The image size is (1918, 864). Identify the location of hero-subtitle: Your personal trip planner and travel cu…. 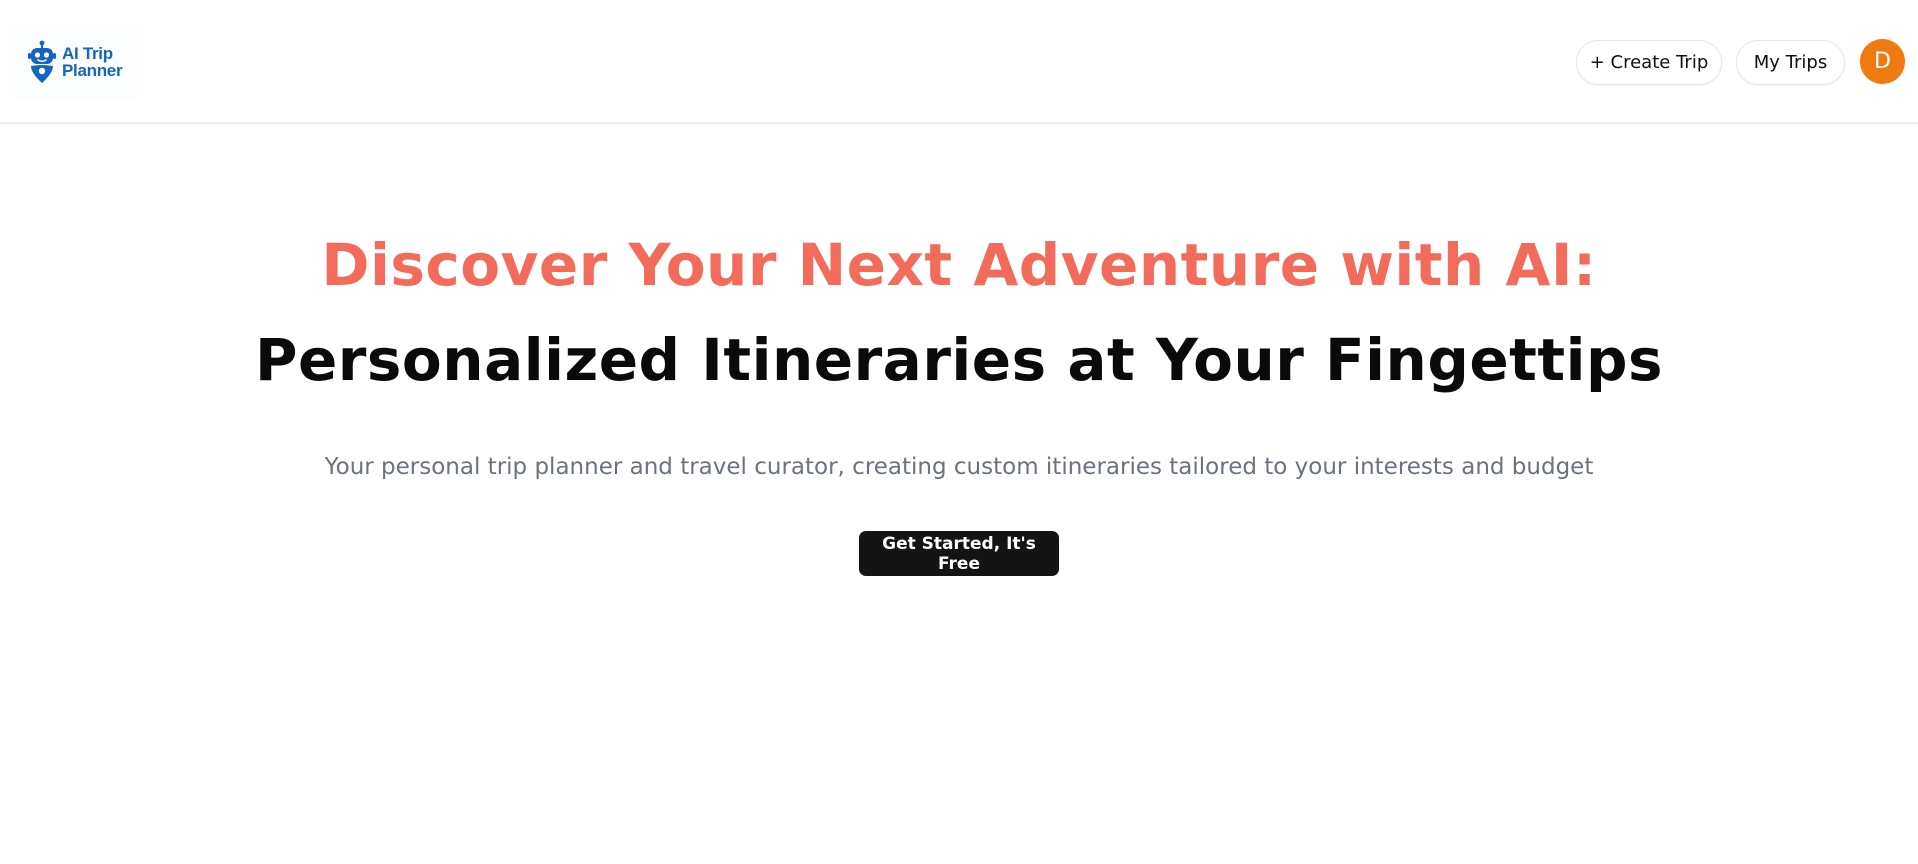
(959, 467).